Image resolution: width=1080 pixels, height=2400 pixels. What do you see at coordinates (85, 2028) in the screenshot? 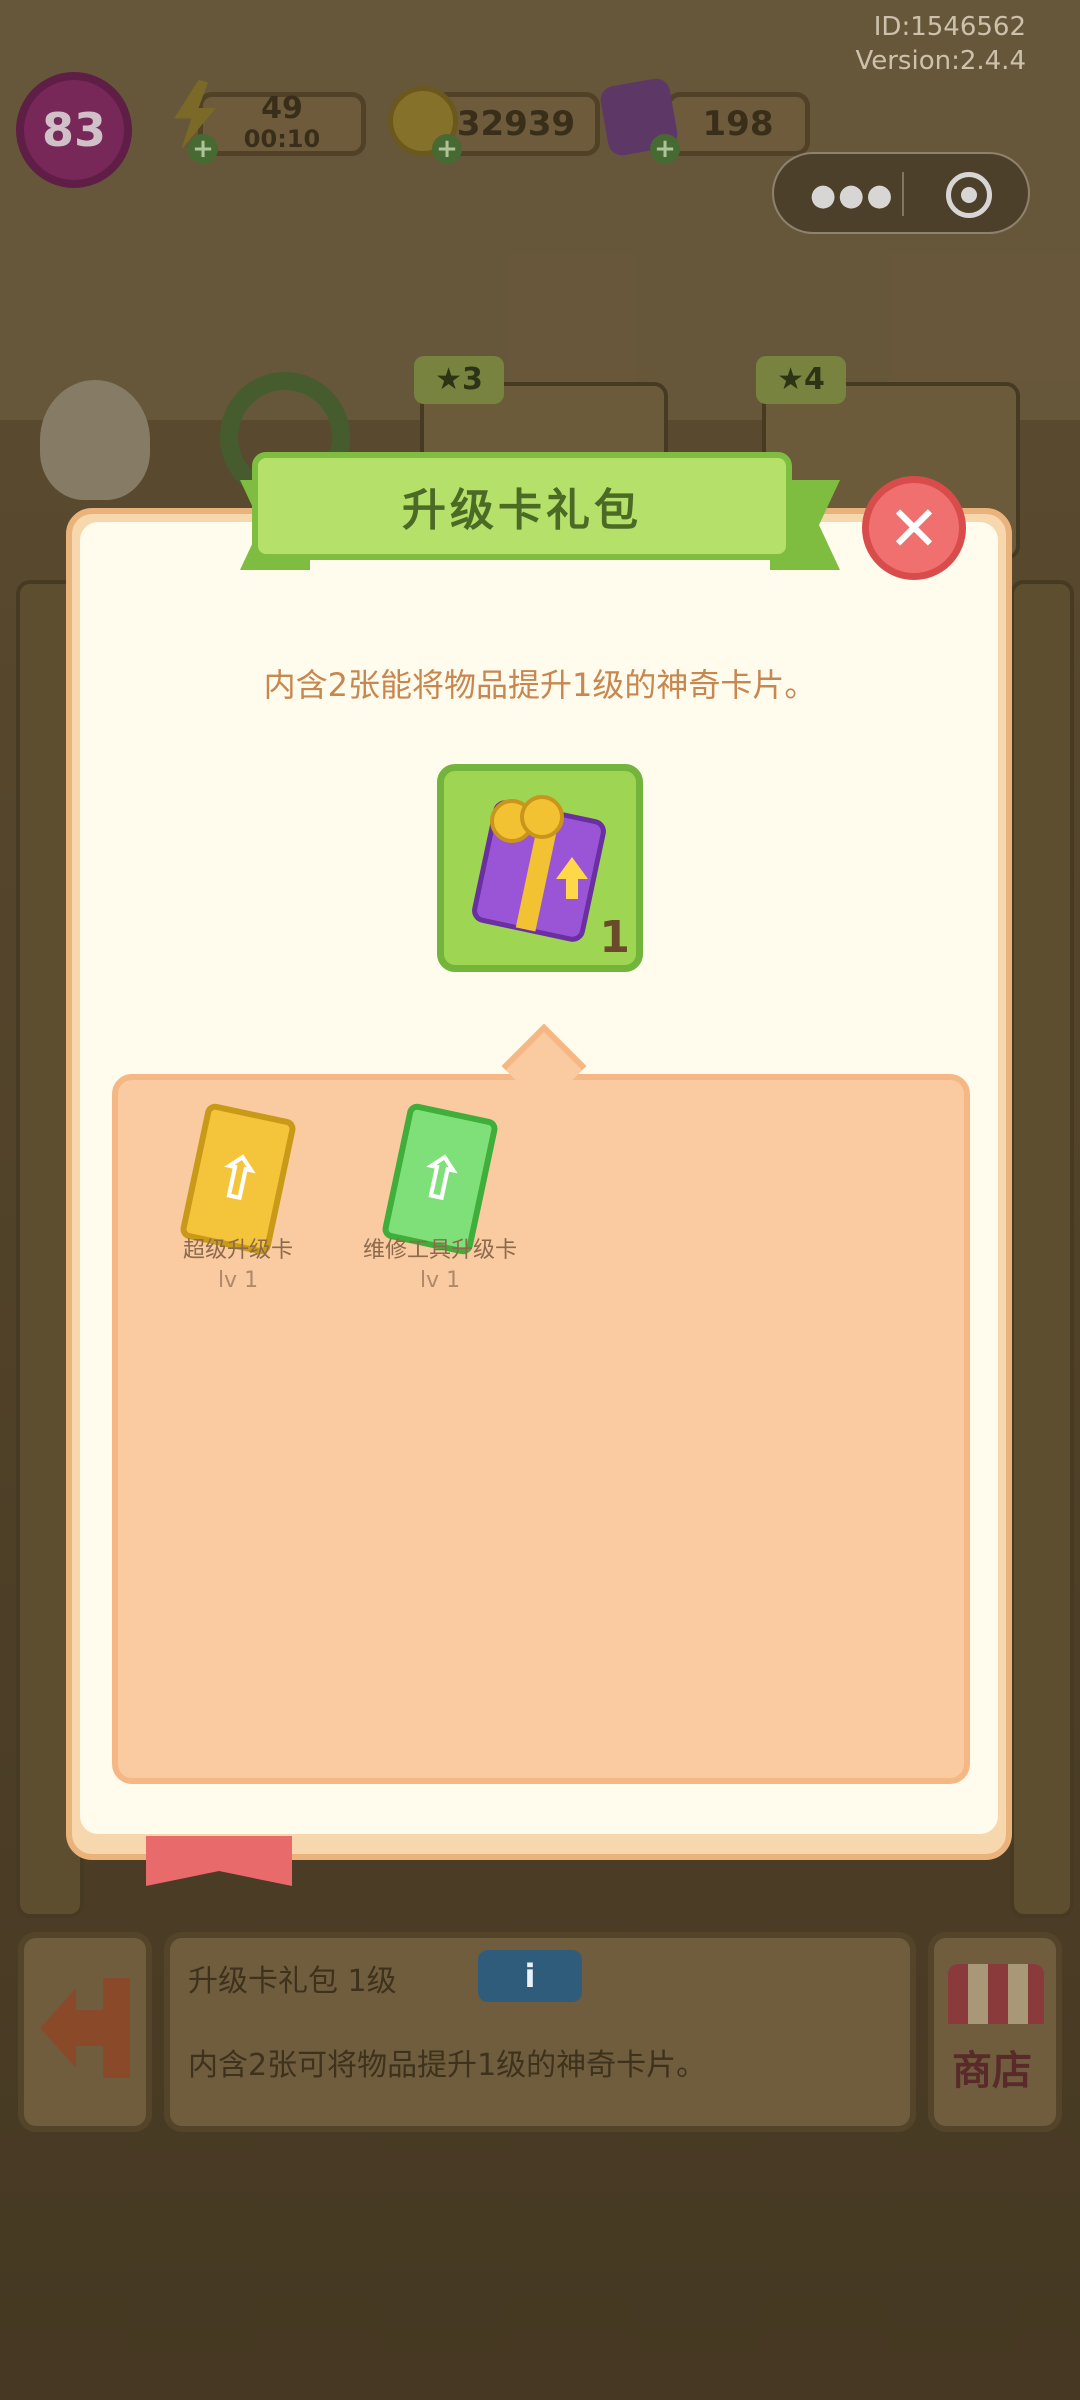
I see `exit-icon` at bounding box center [85, 2028].